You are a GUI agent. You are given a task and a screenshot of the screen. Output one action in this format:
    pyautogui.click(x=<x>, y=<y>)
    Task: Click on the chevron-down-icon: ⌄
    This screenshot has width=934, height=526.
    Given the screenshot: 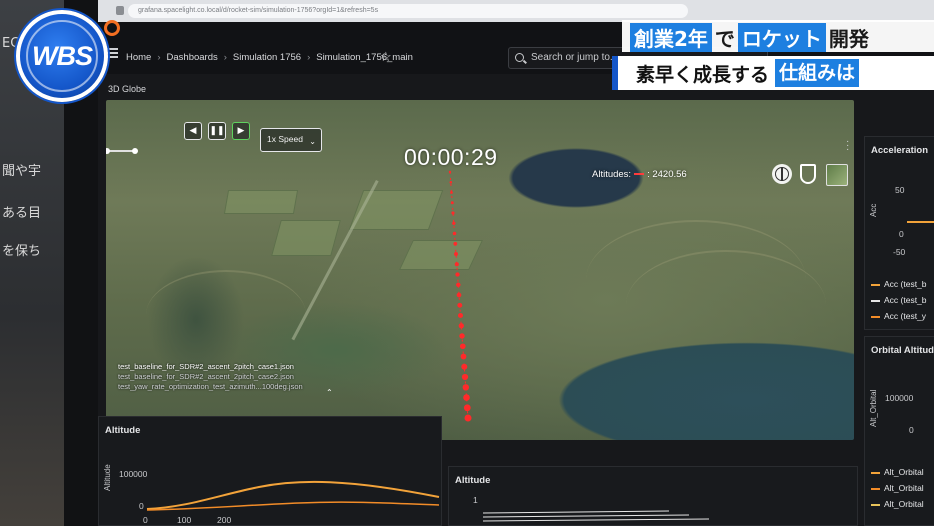 What is the action you would take?
    pyautogui.click(x=312, y=141)
    